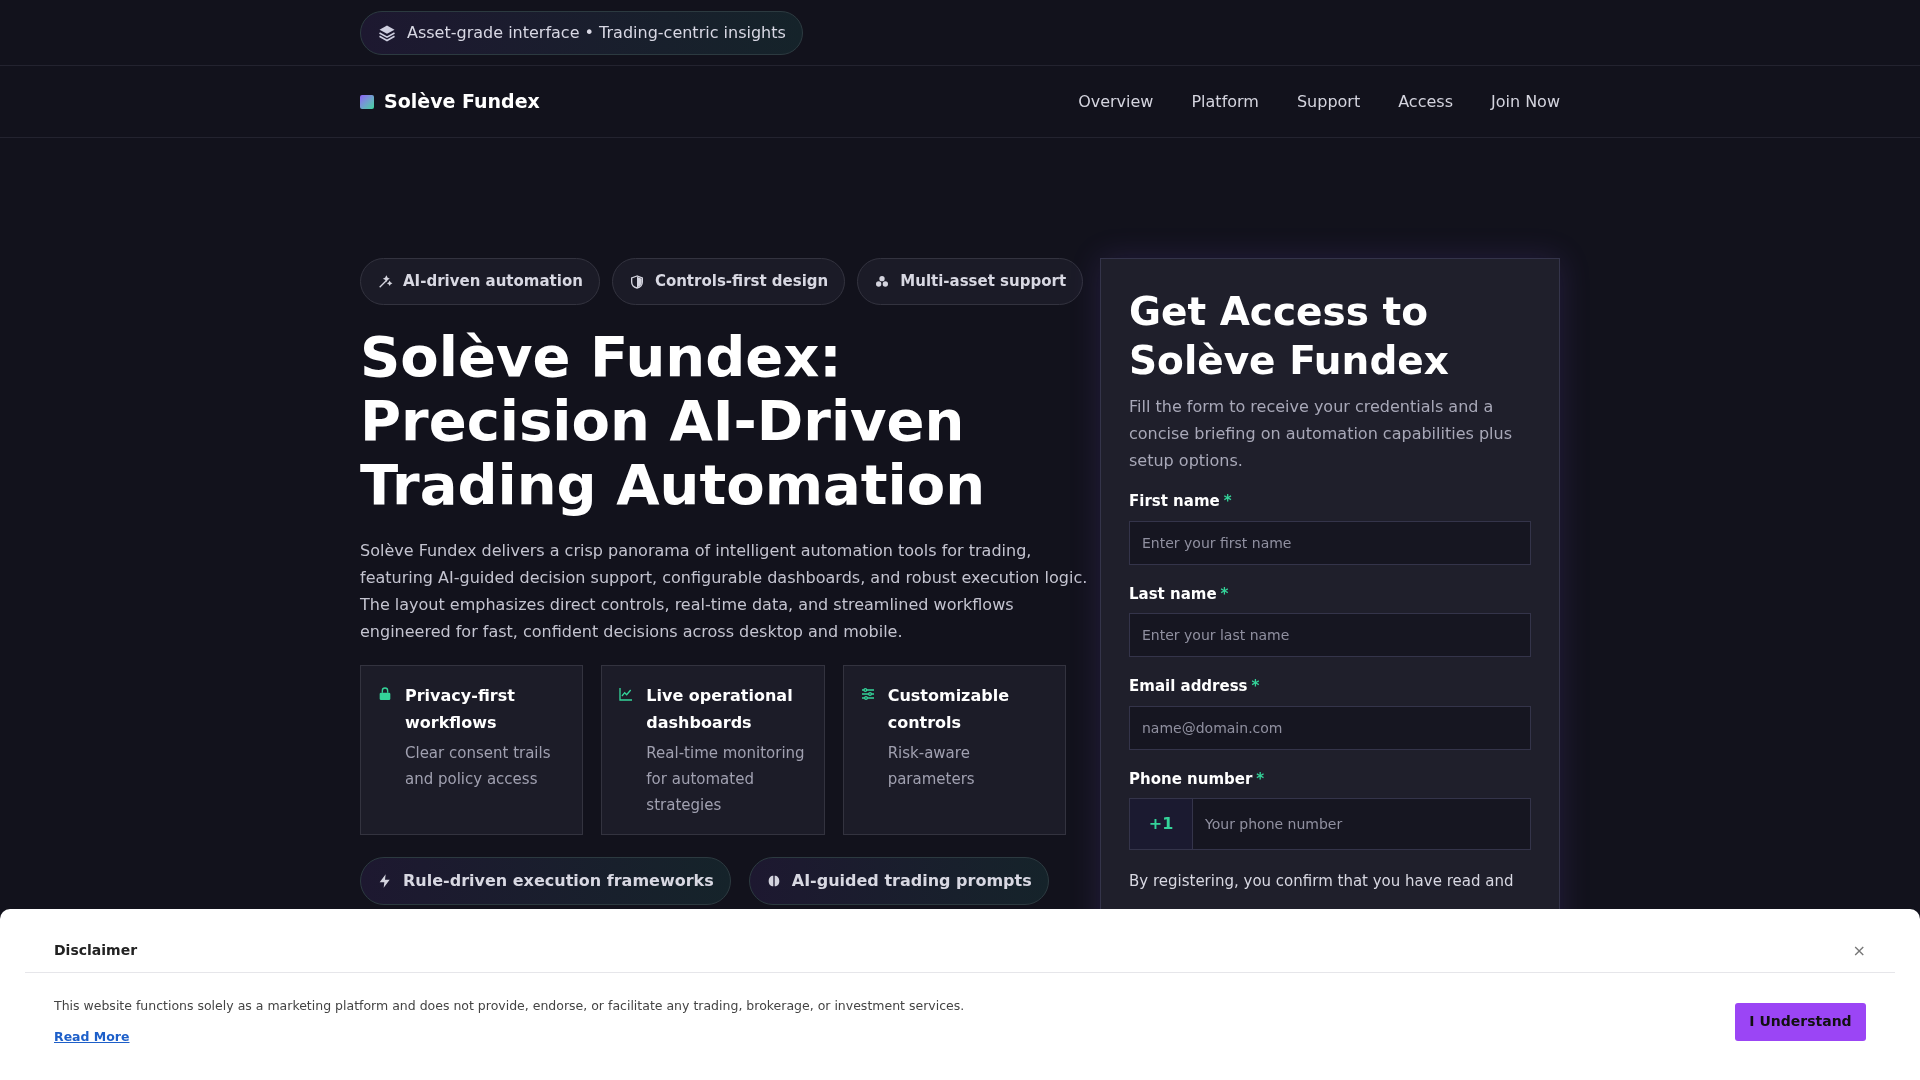 This screenshot has height=1080, width=1920. I want to click on text-input: Enter your first name, so click(1330, 542).